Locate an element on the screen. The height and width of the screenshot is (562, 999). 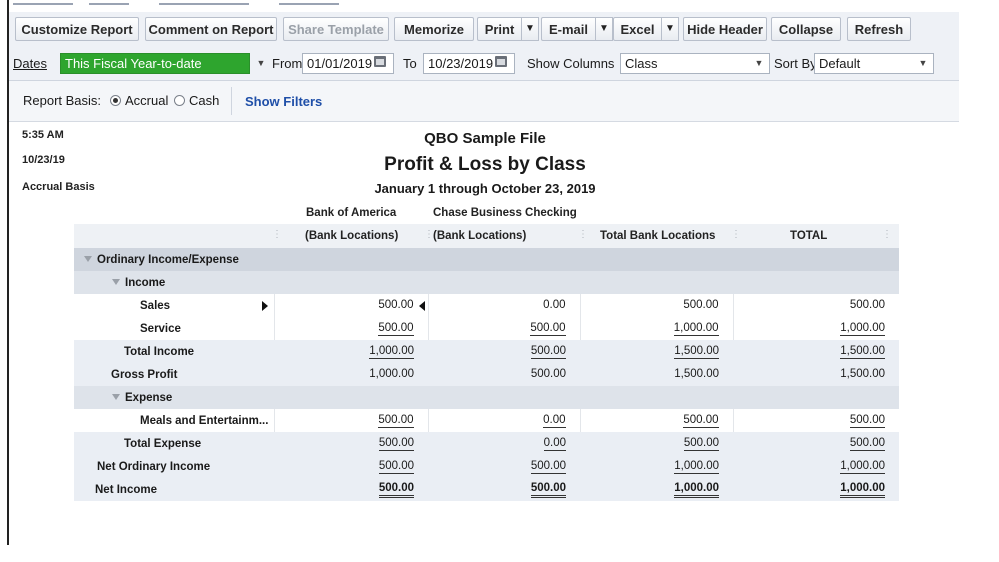
accrual-label: Accrual is located at coordinates (146, 100).